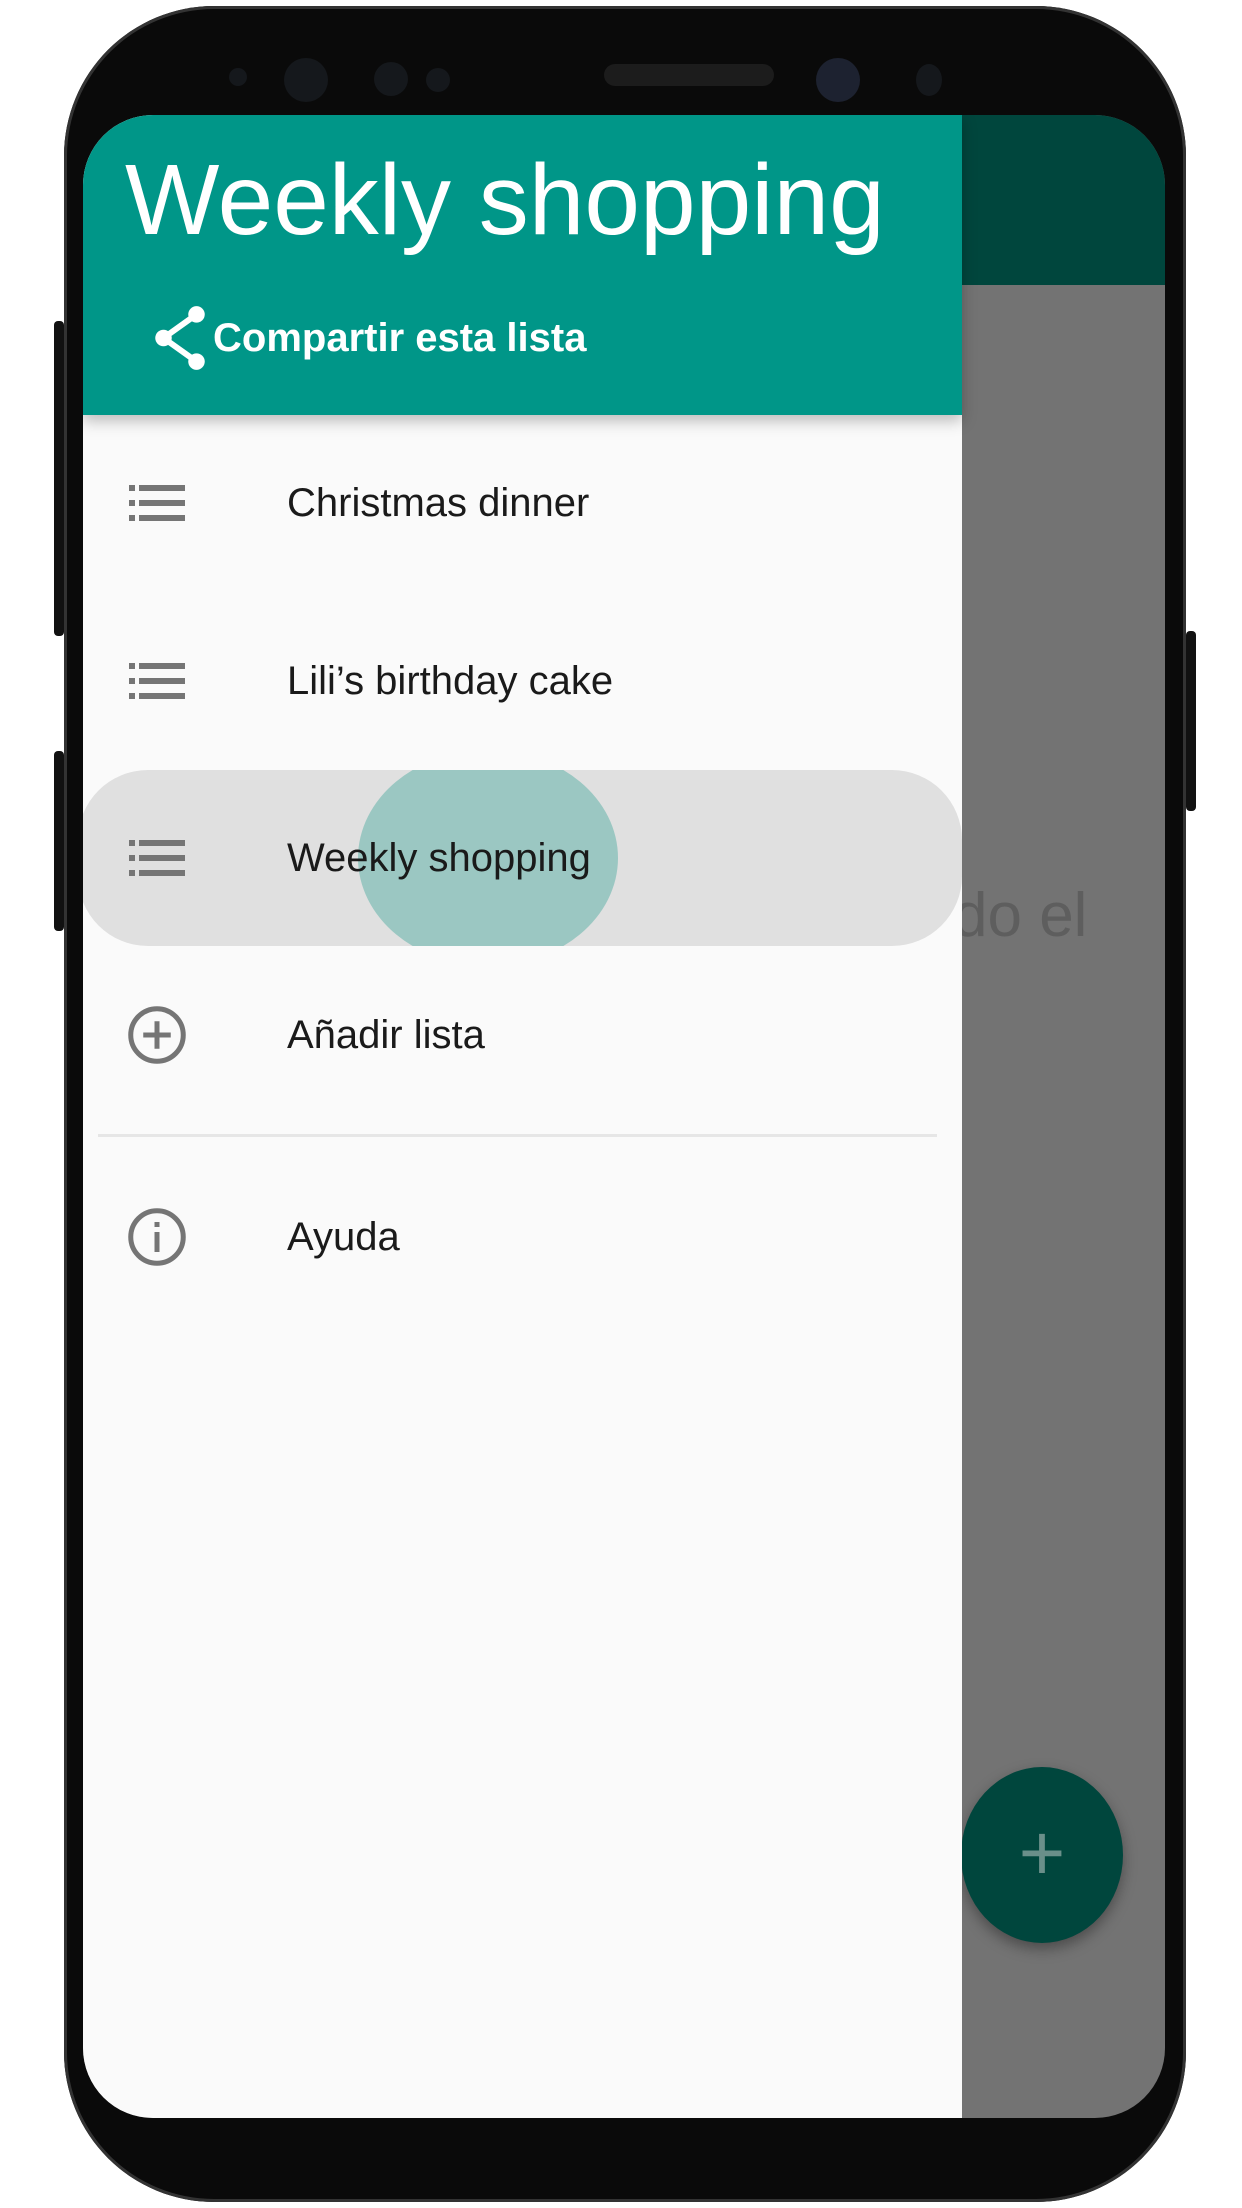  I want to click on volume-button, so click(59, 478).